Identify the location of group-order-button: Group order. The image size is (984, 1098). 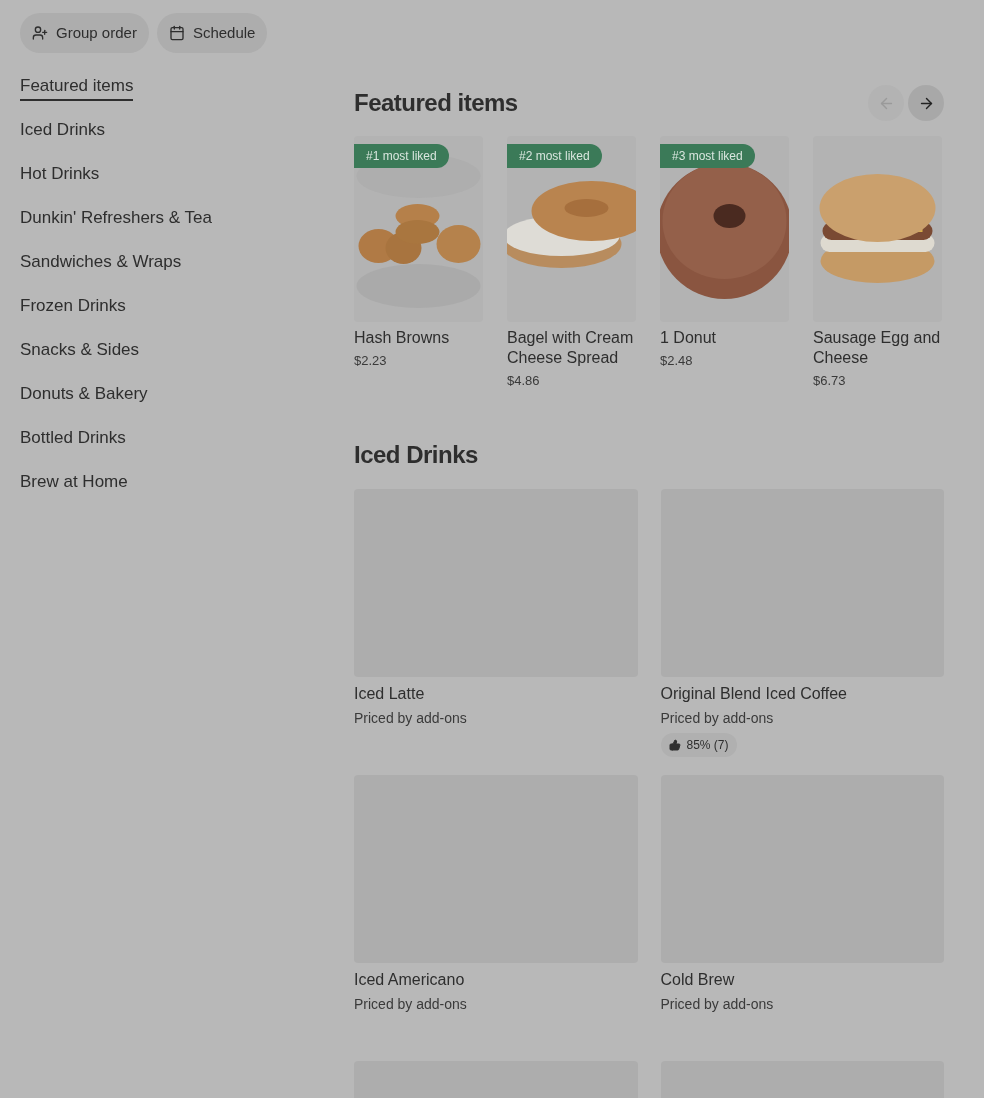
(84, 33).